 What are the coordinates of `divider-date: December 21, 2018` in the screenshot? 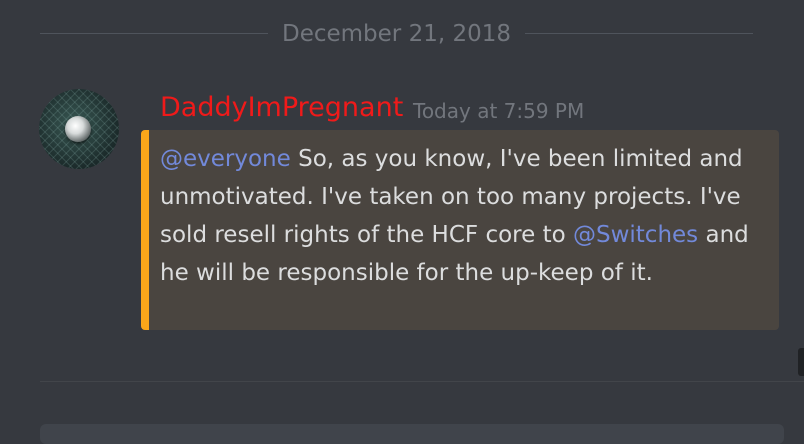 It's located at (396, 34).